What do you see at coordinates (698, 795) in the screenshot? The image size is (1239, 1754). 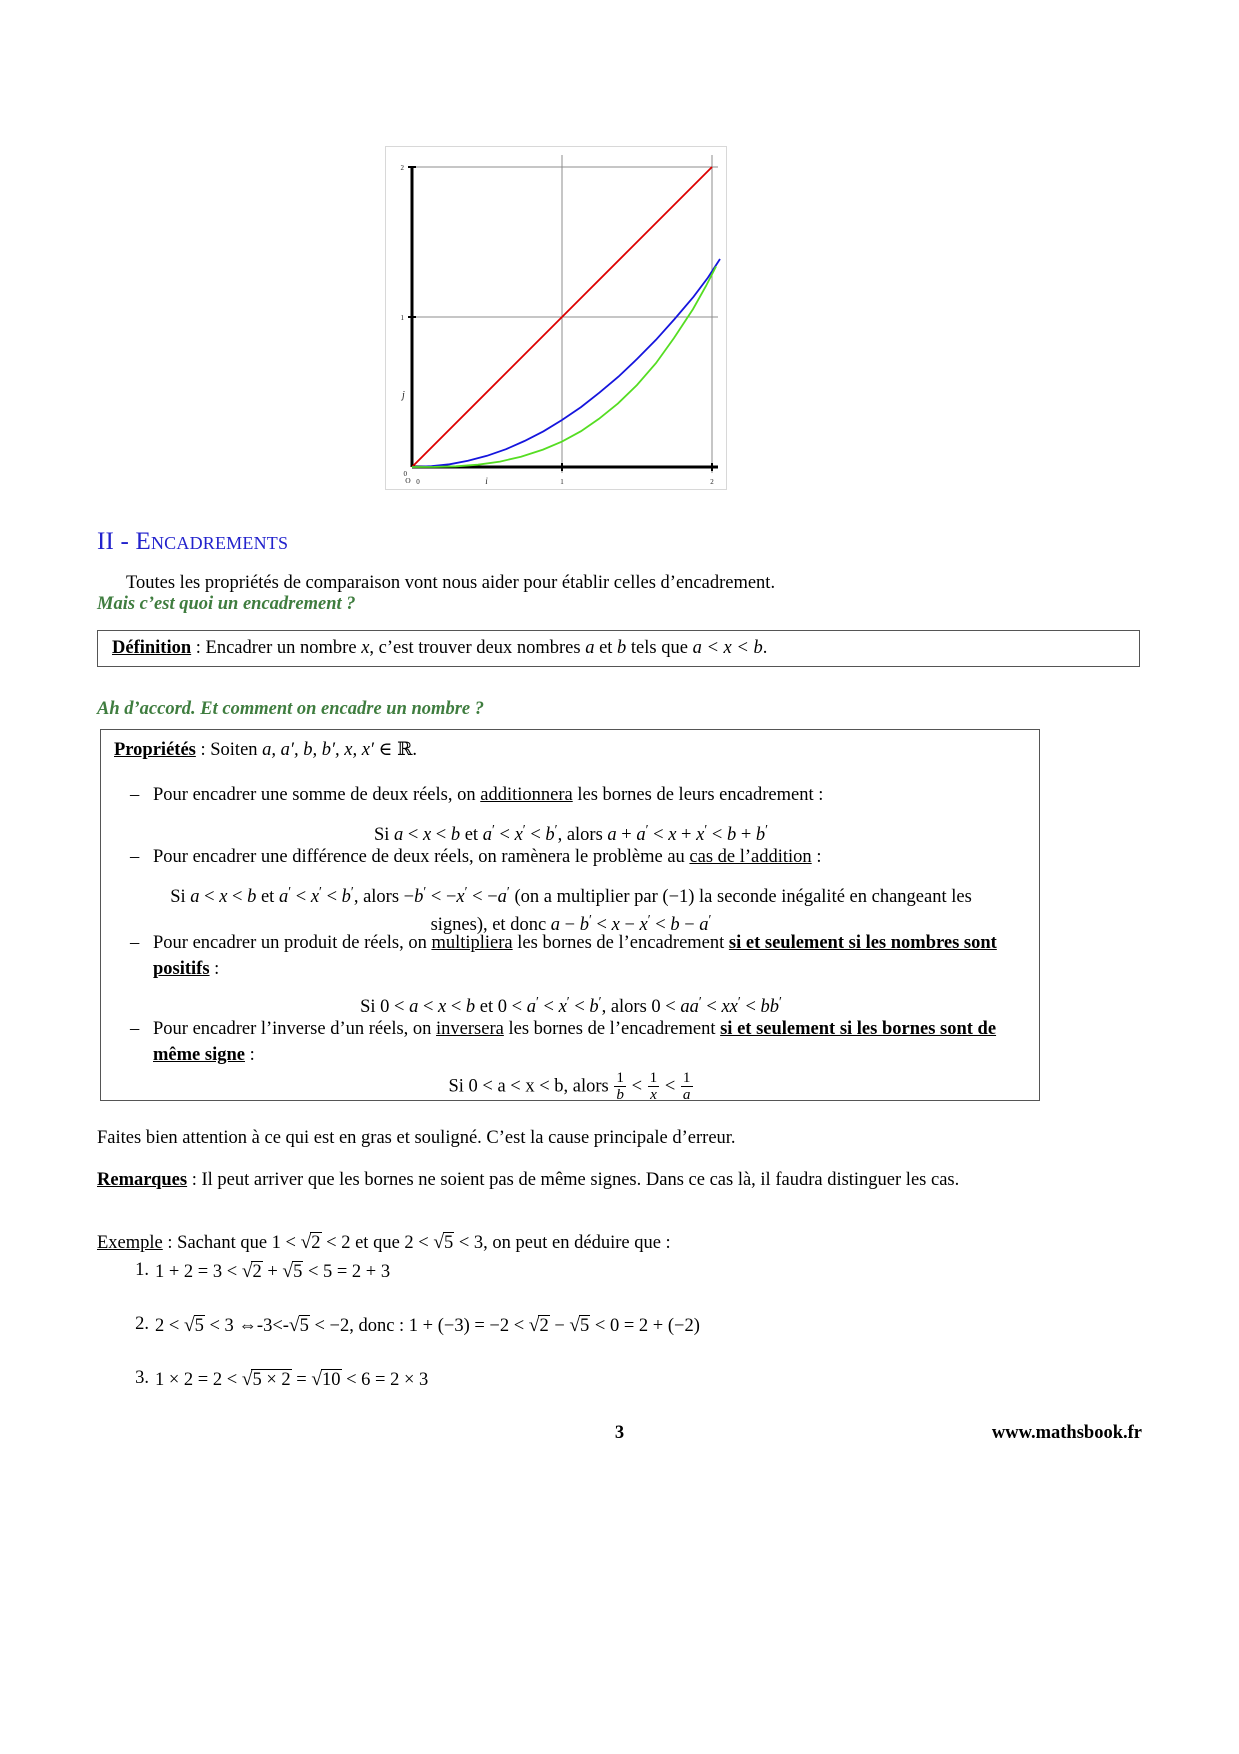 I see `text-after: les bornes de leurs encadrement :` at bounding box center [698, 795].